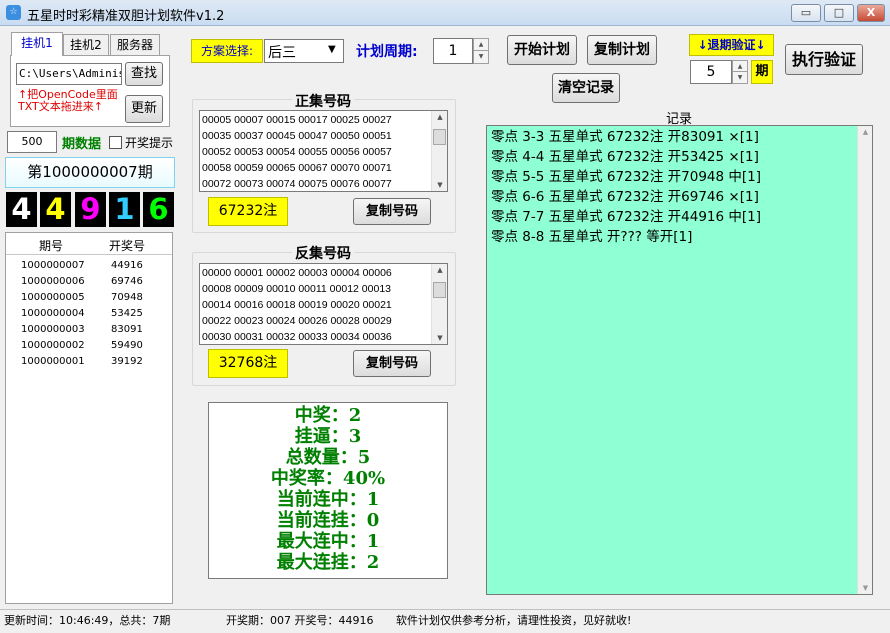  Describe the element at coordinates (158, 209) in the screenshot. I see `draw-digit-5: 6` at that location.